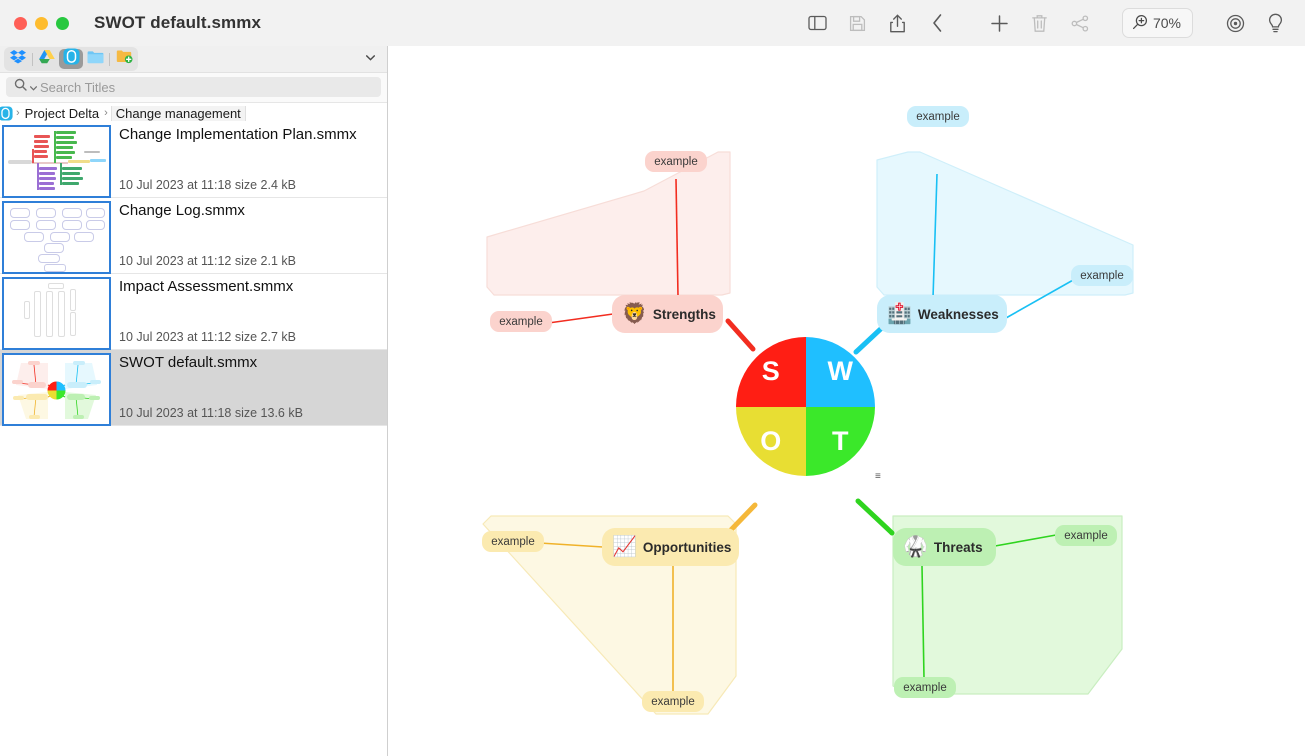  I want to click on file-name: Change Implementation Plan.smmx, so click(238, 134).